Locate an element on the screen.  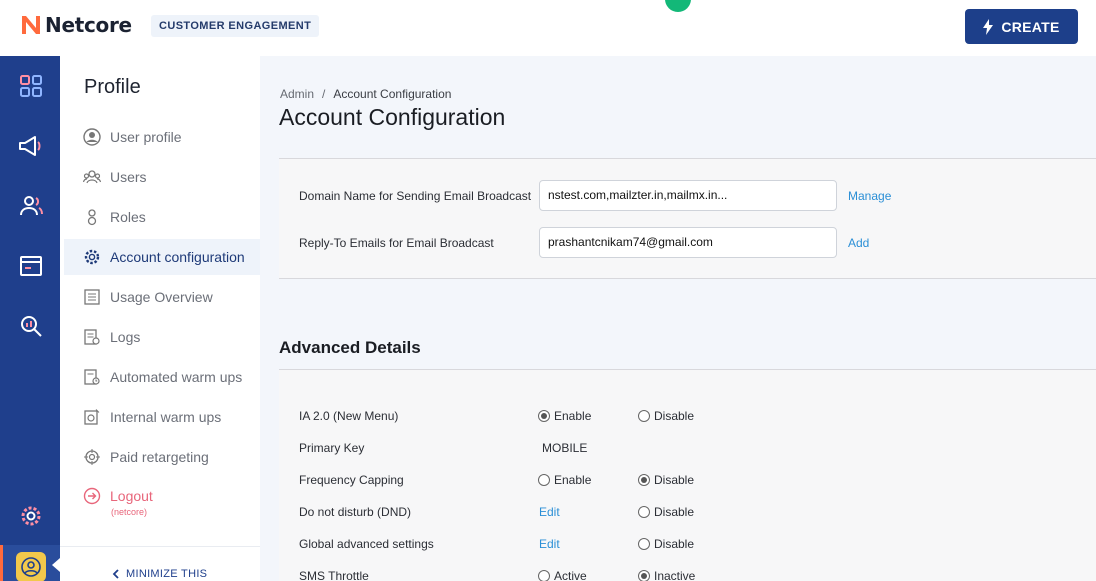
domain-label: Domain Name for Sending Email Broadcast is located at coordinates (415, 196).